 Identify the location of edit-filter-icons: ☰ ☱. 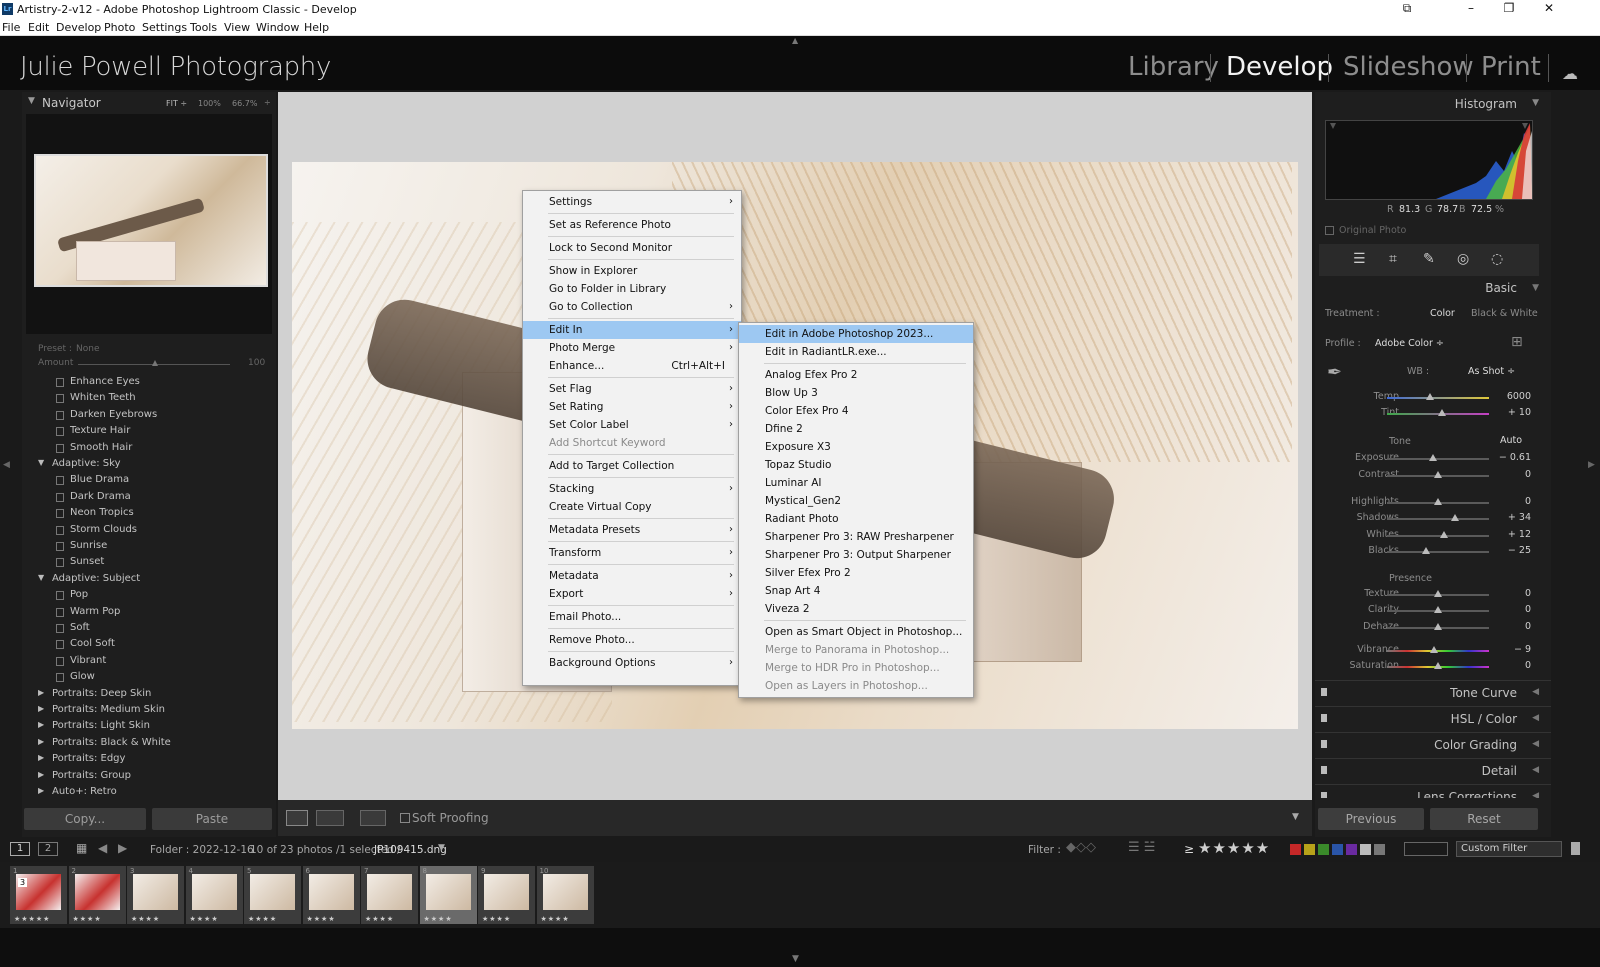
(1141, 847).